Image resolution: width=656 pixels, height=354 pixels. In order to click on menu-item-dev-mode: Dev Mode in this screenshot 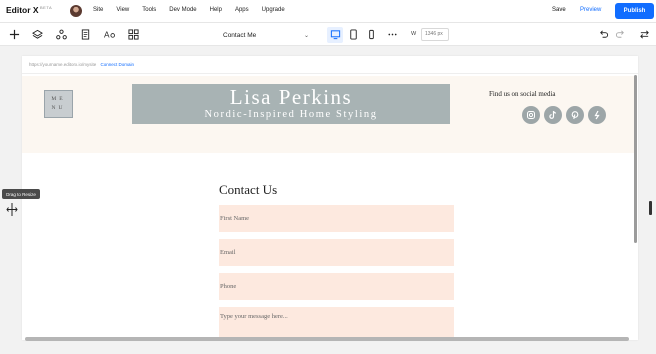, I will do `click(182, 10)`.